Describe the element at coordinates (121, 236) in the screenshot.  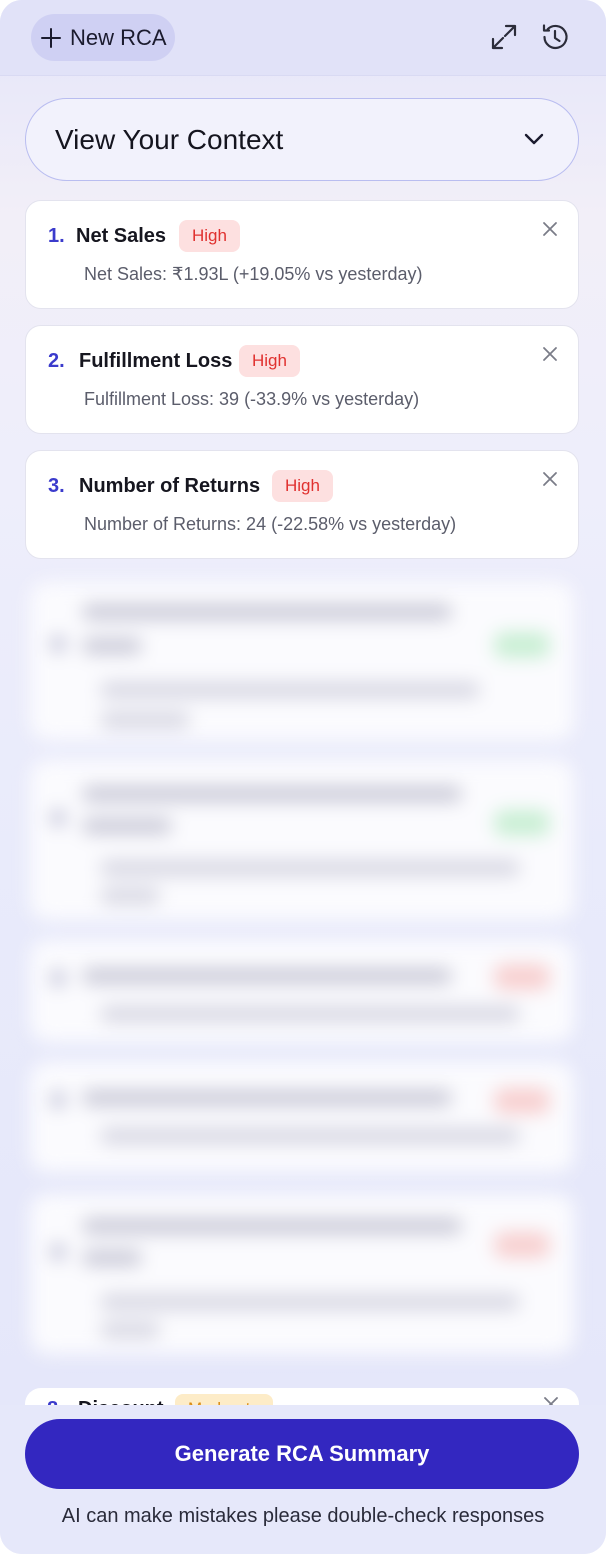
I see `card-title: Net Sales` at that location.